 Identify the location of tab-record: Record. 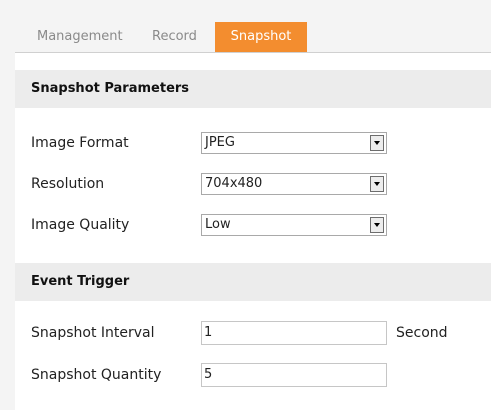
(174, 37).